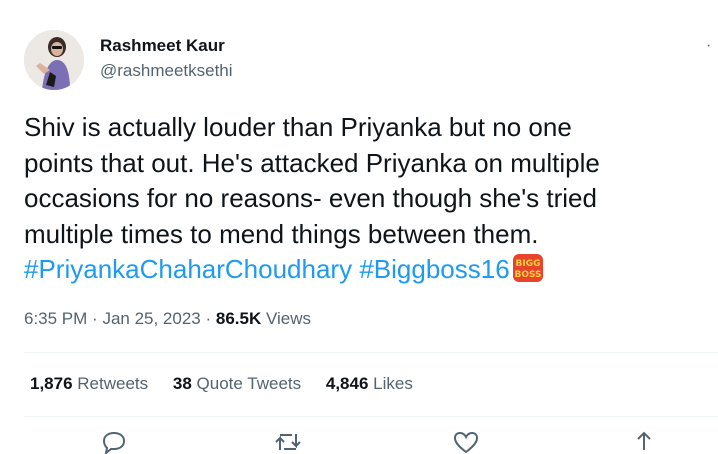 This screenshot has height=454, width=718. I want to click on views-label: Views, so click(288, 318).